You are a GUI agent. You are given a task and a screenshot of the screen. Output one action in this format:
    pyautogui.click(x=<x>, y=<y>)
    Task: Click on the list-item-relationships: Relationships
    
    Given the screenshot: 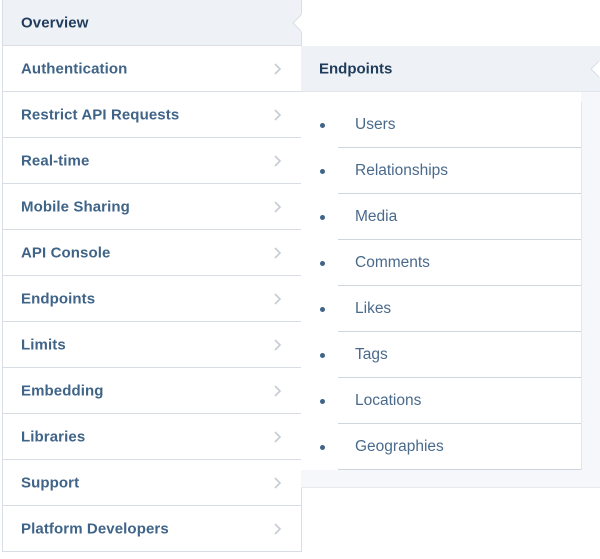 What is the action you would take?
    pyautogui.click(x=441, y=171)
    